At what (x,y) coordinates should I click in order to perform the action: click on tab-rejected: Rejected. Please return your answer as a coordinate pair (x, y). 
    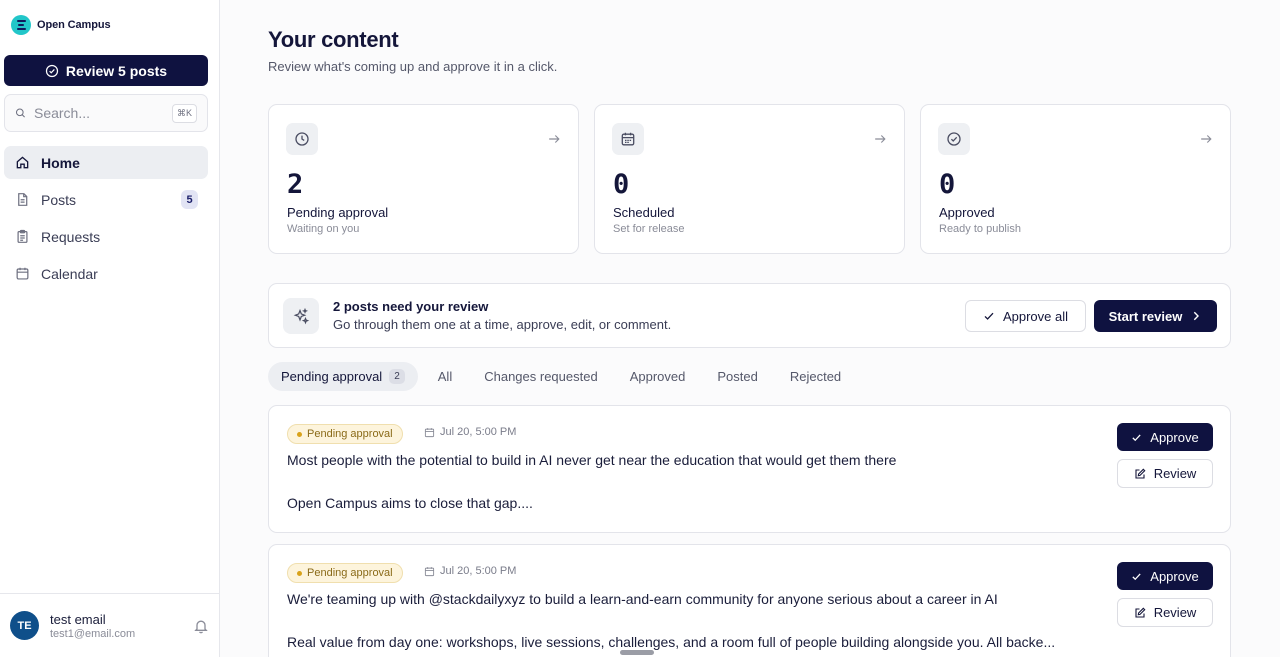
    Looking at the image, I should click on (815, 376).